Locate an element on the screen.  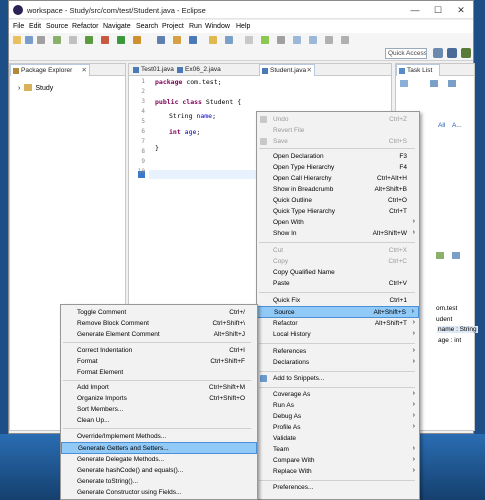
task-list-view-icon is located at coordinates (452, 83).